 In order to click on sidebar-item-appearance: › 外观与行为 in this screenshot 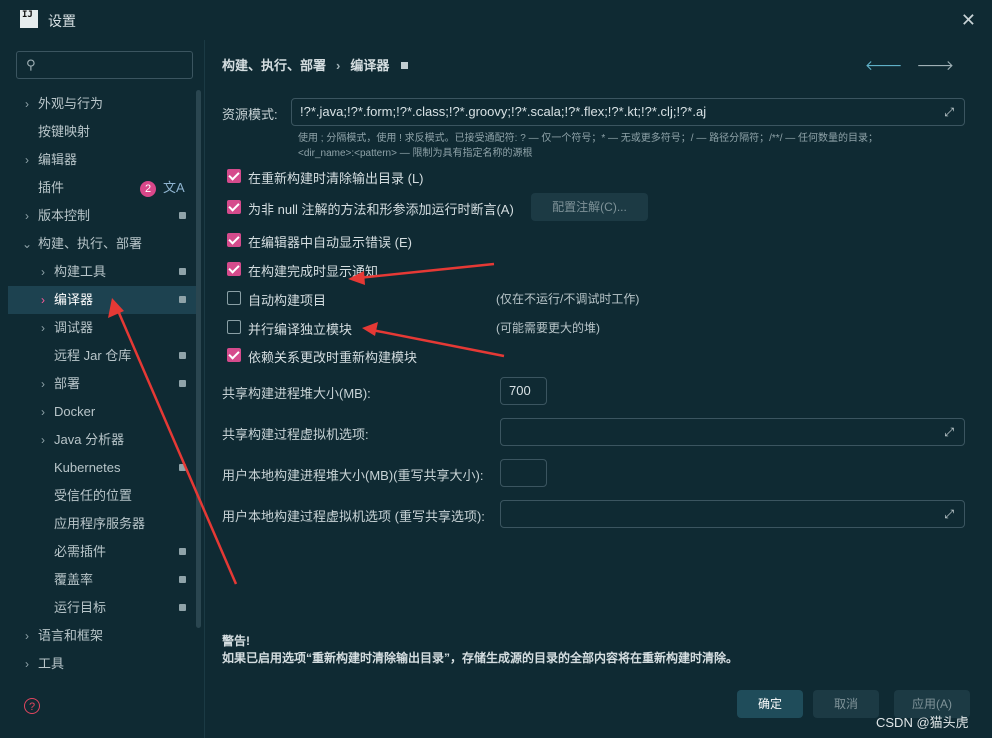, I will do `click(102, 104)`.